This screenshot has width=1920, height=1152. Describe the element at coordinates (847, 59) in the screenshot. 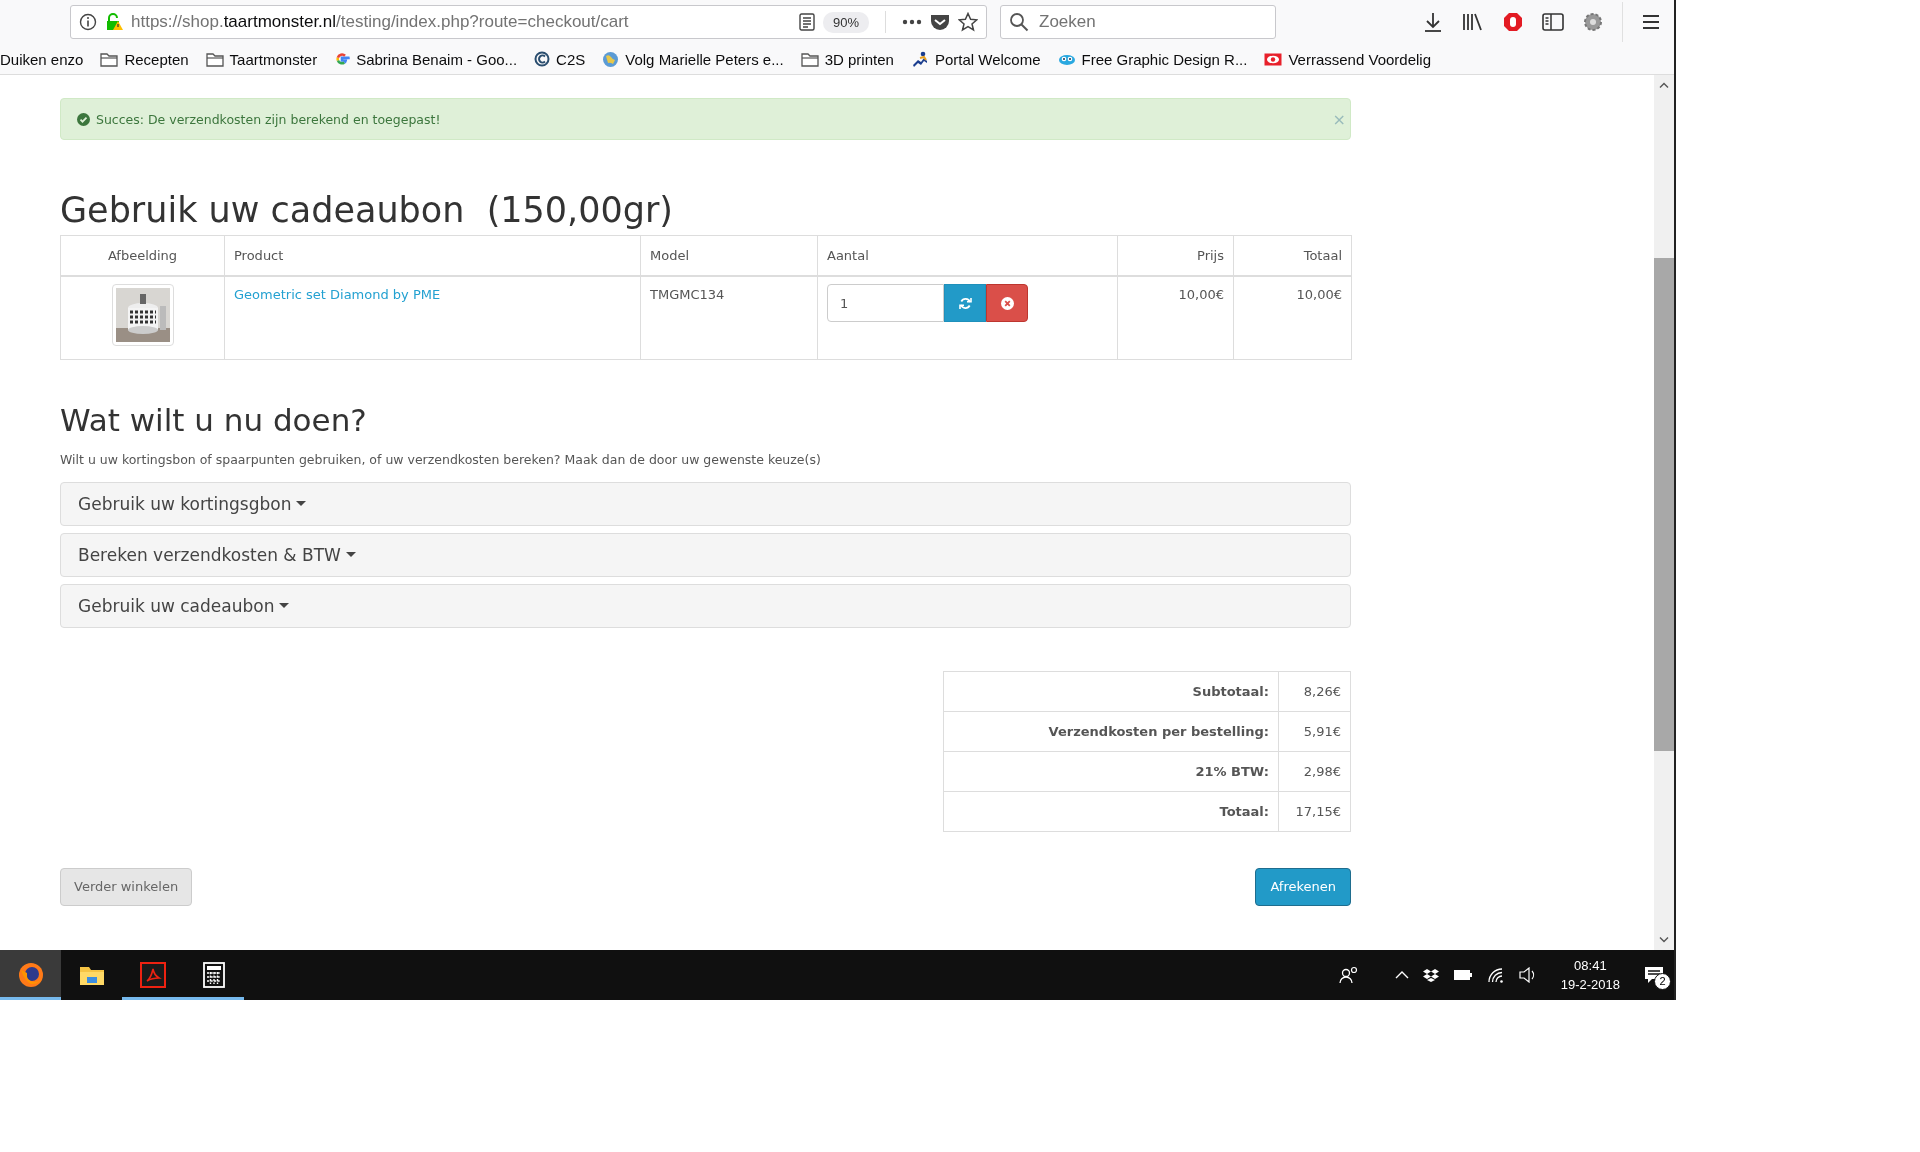

I see `bookmark: 3D printen` at that location.